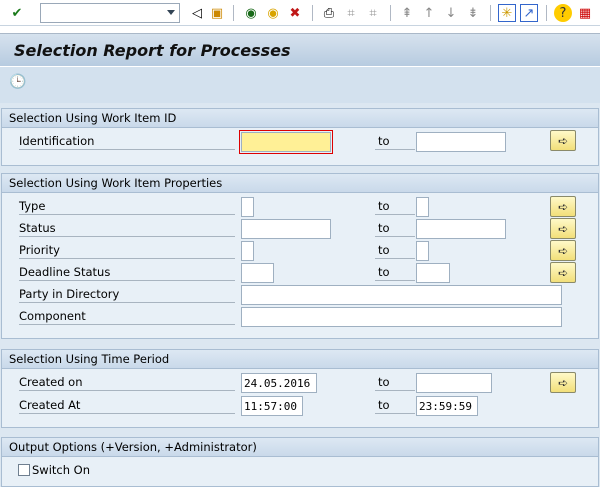 Image resolution: width=600 pixels, height=487 pixels. Describe the element at coordinates (461, 229) in the screenshot. I see `status-to-input` at that location.